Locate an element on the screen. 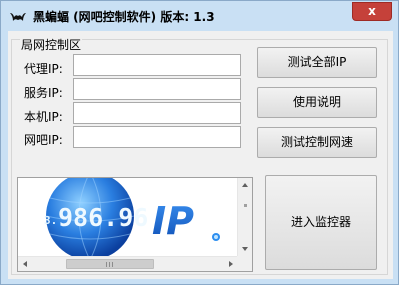 This screenshot has width=399, height=285. group-title: 局网控制区 is located at coordinates (51, 45).